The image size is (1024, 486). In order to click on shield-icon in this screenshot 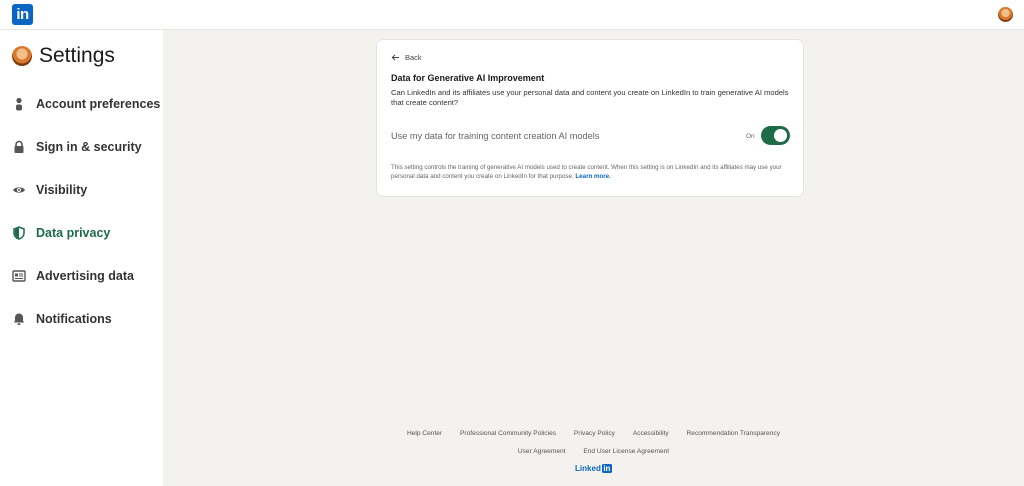, I will do `click(19, 233)`.